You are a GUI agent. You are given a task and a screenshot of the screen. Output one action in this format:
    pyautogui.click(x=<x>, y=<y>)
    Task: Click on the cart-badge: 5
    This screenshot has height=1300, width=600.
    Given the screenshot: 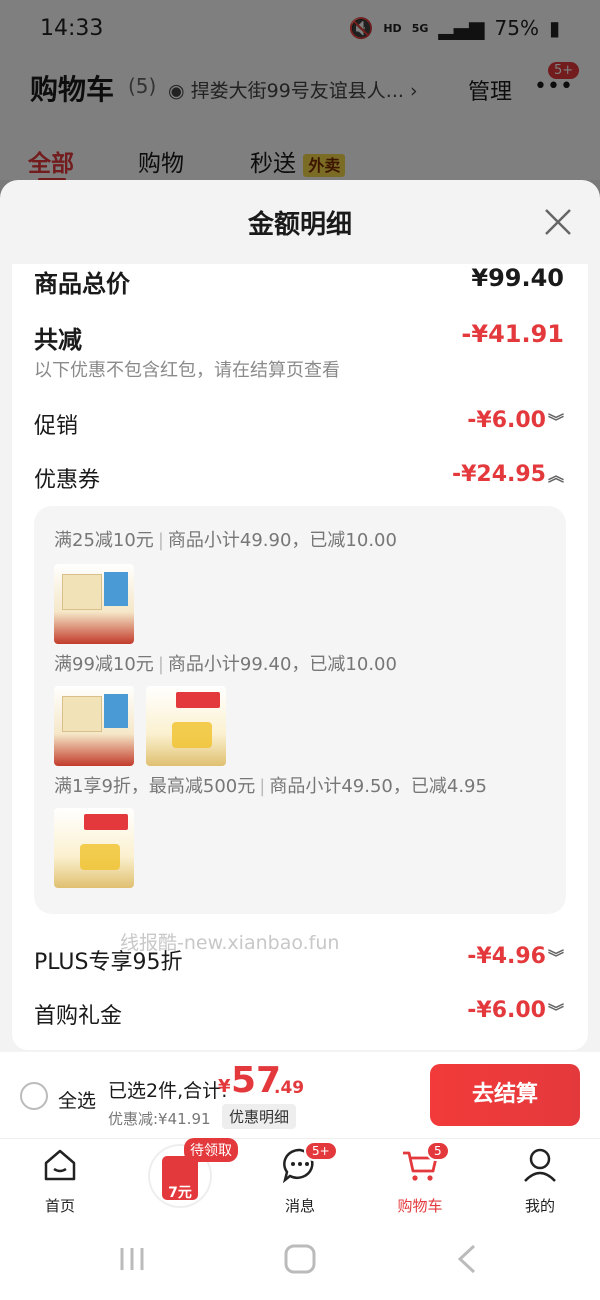 What is the action you would take?
    pyautogui.click(x=438, y=1151)
    